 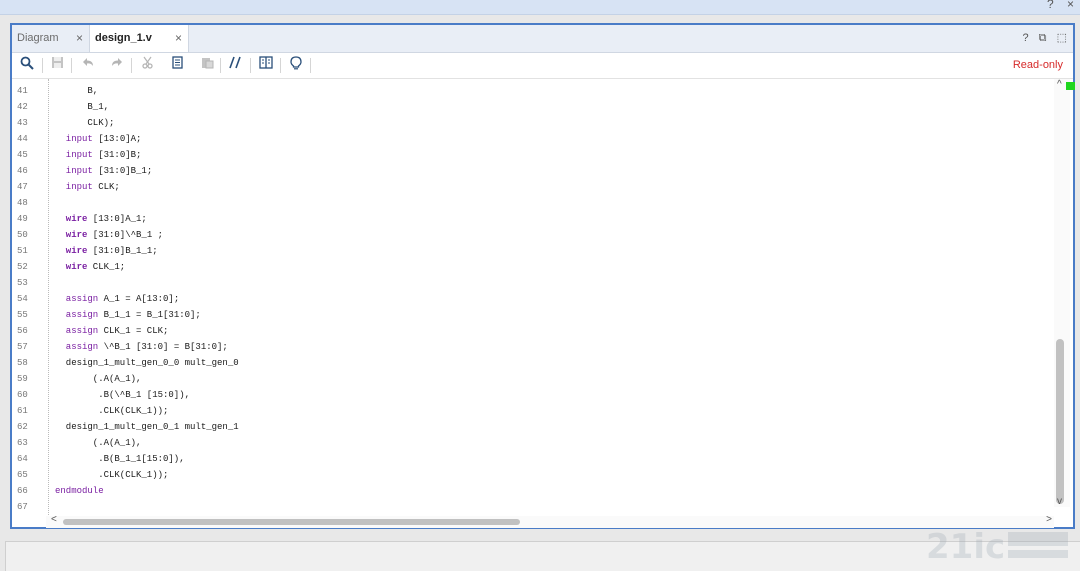 I want to click on gutter-divider, so click(x=48, y=300).